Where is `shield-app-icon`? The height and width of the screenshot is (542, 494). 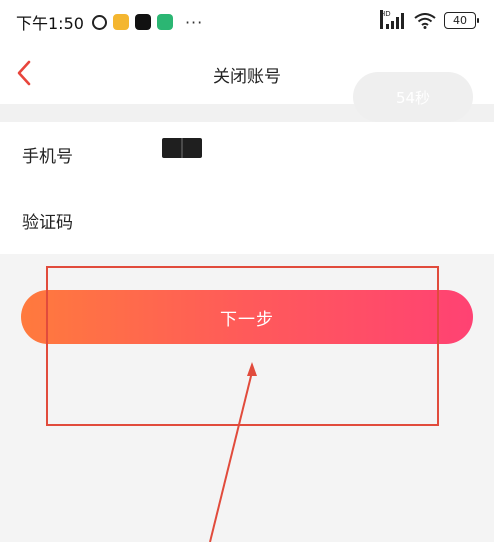 shield-app-icon is located at coordinates (164, 22).